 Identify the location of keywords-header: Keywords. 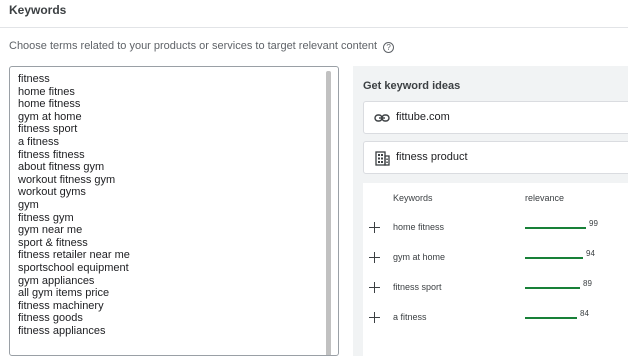
(314, 14).